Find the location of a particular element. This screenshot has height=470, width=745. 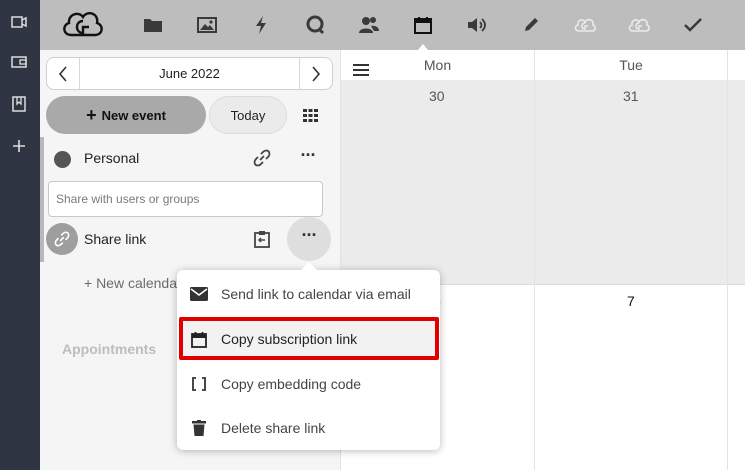

chevron-left-icon is located at coordinates (62, 73).